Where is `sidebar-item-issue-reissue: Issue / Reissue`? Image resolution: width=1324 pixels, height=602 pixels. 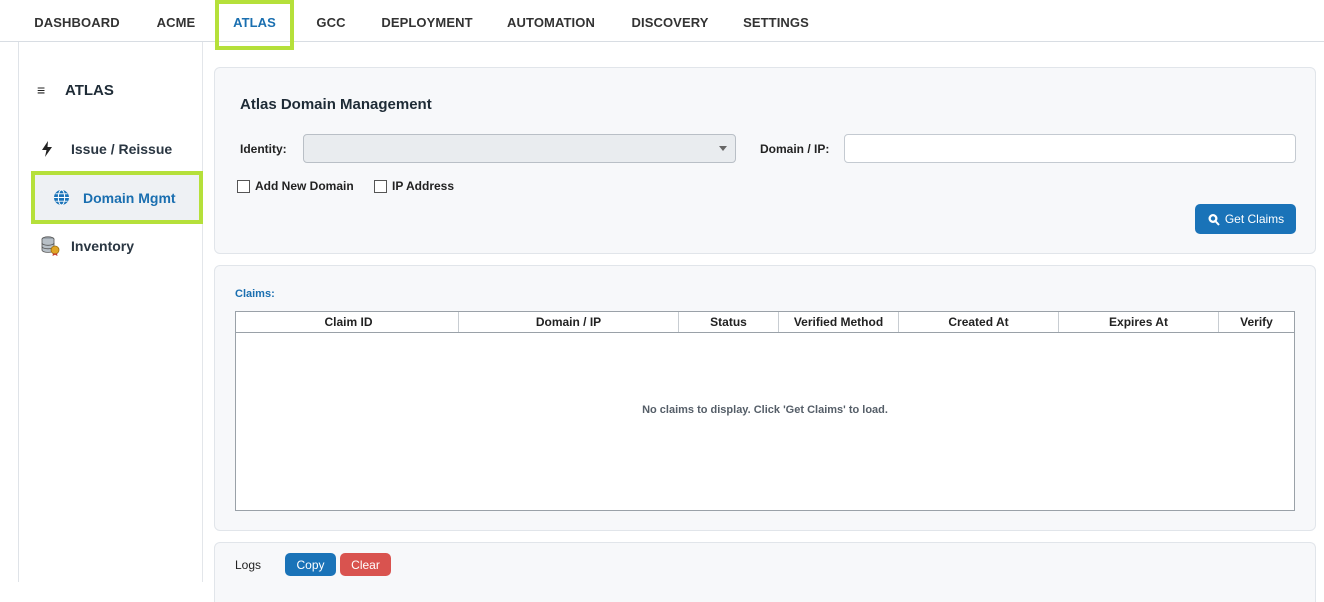
sidebar-item-issue-reissue: Issue / Reissue is located at coordinates (111, 149).